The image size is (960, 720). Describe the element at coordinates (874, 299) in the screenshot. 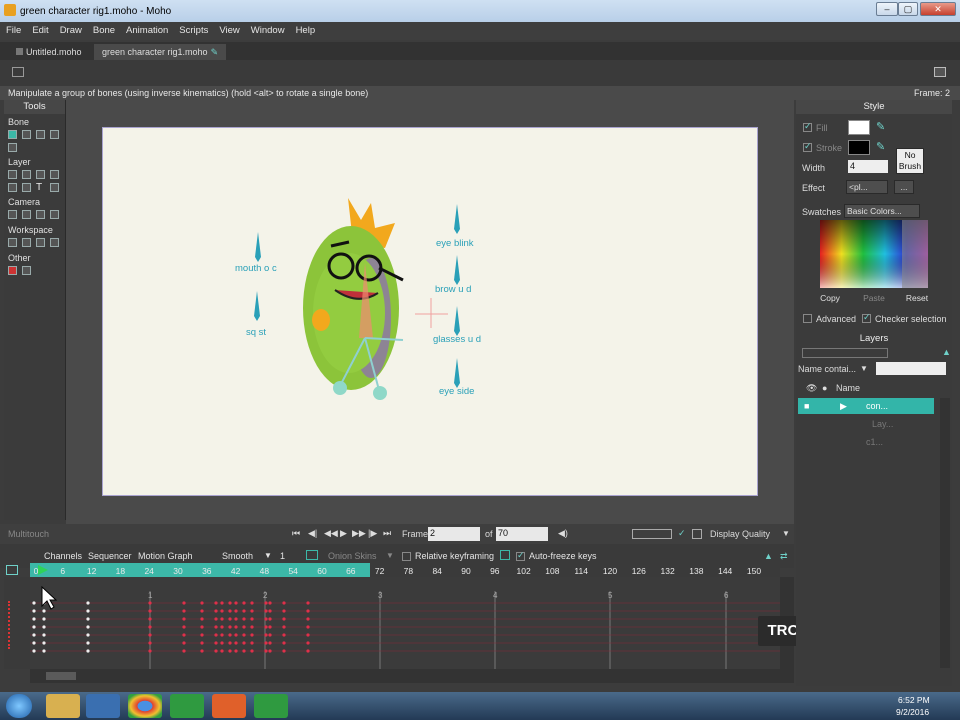

I see `paste-style-button: Paste` at that location.